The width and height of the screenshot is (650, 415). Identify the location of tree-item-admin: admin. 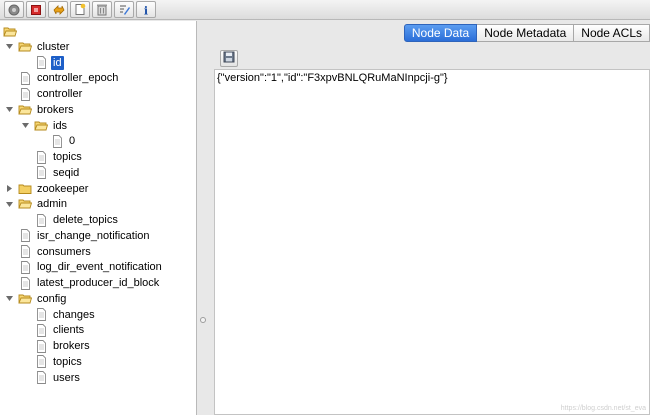
(37, 205).